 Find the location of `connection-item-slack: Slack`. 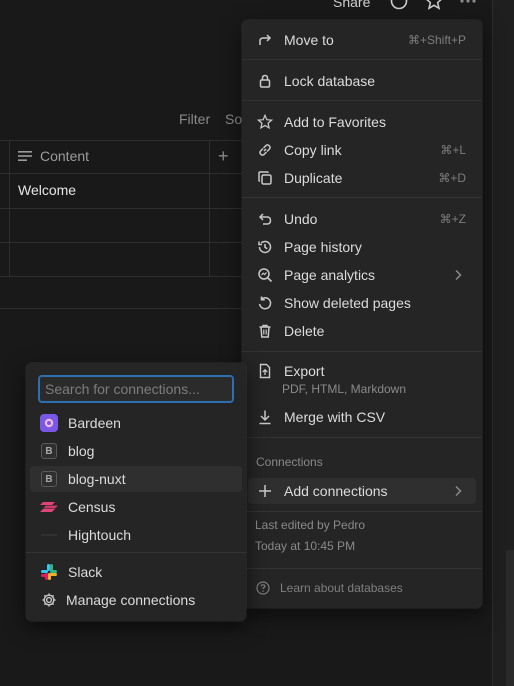

connection-item-slack: Slack is located at coordinates (136, 572).